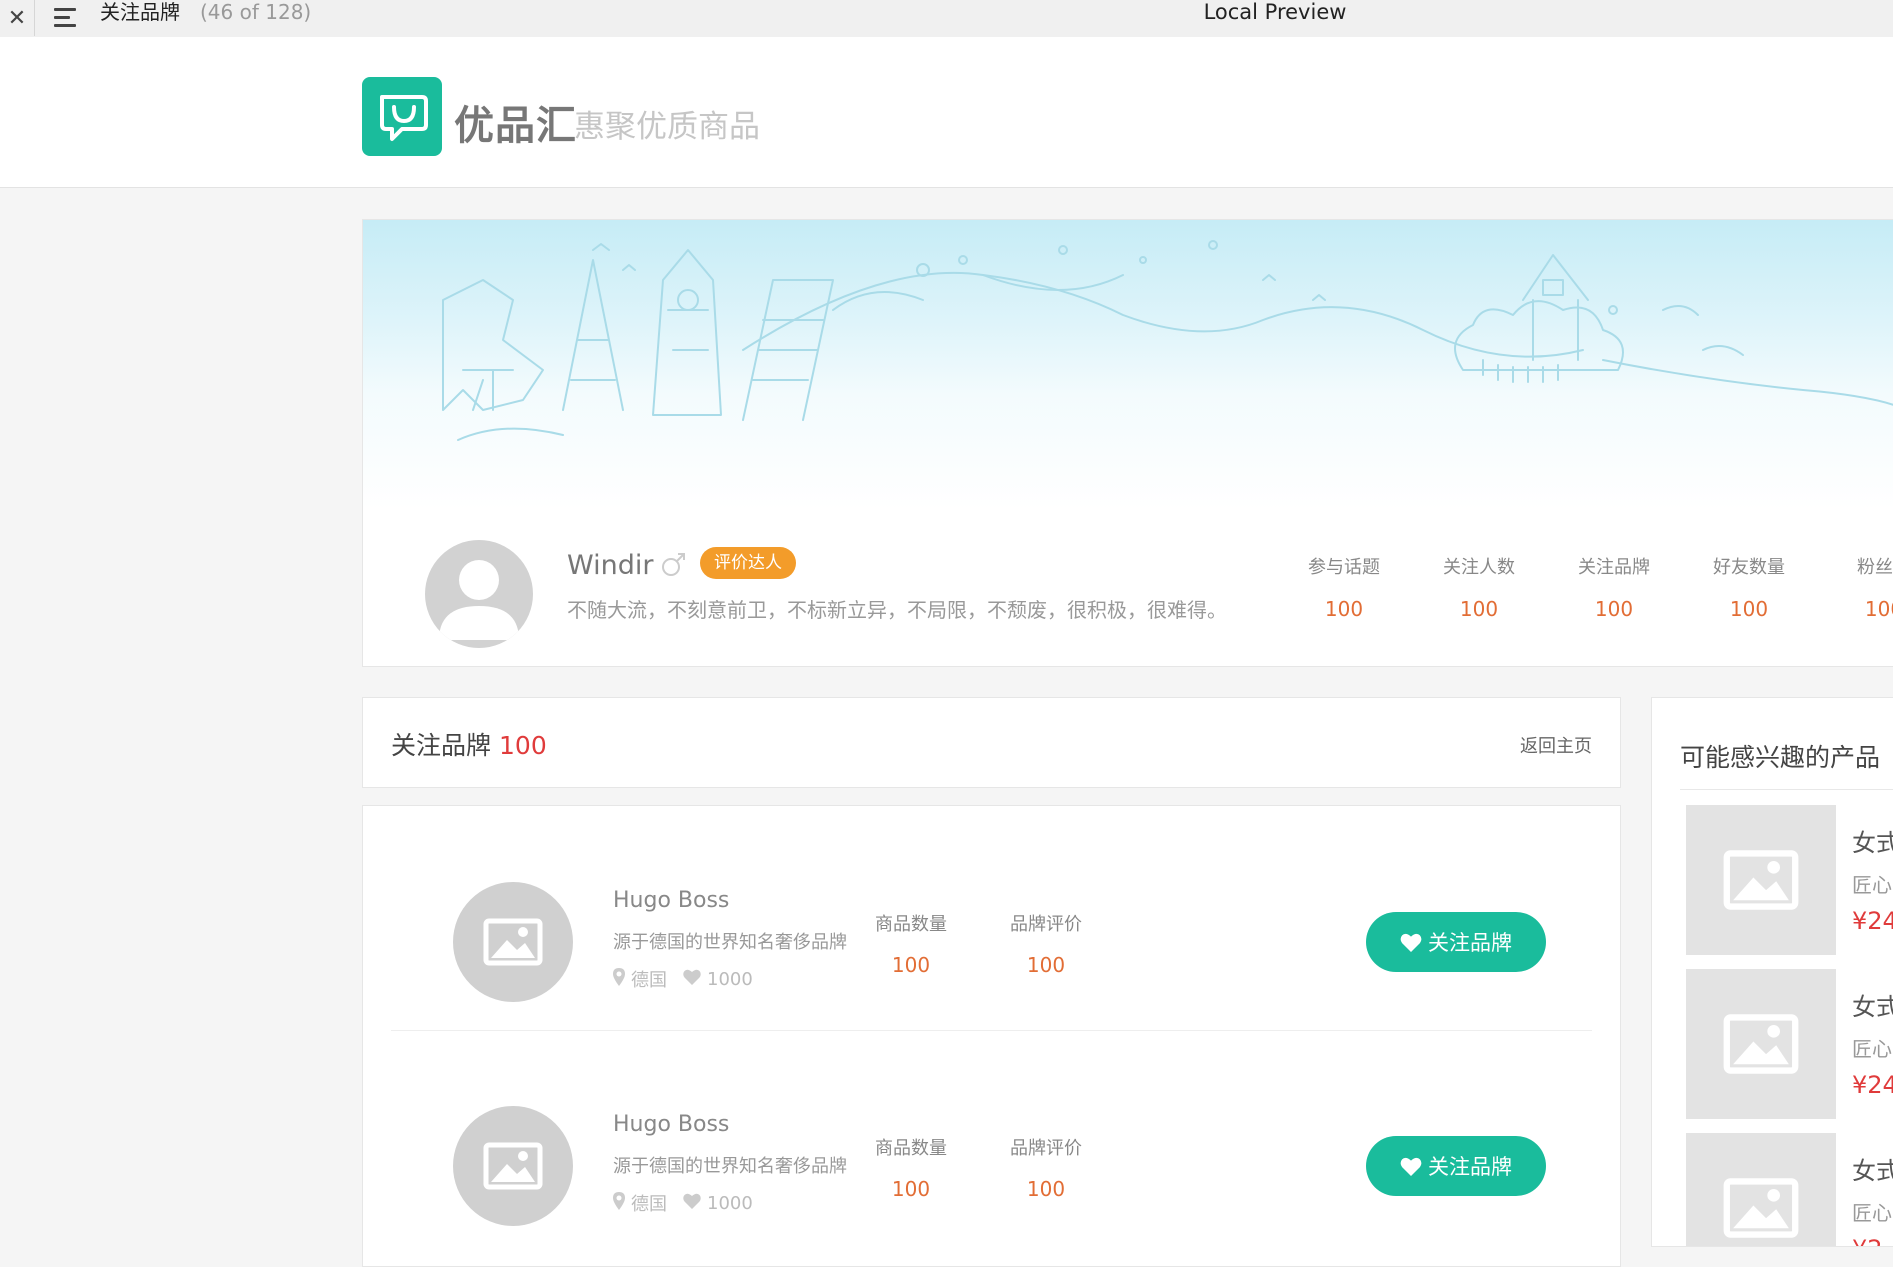 This screenshot has height=1267, width=1893. Describe the element at coordinates (17, 18) in the screenshot. I see `close-icon: ✕` at that location.